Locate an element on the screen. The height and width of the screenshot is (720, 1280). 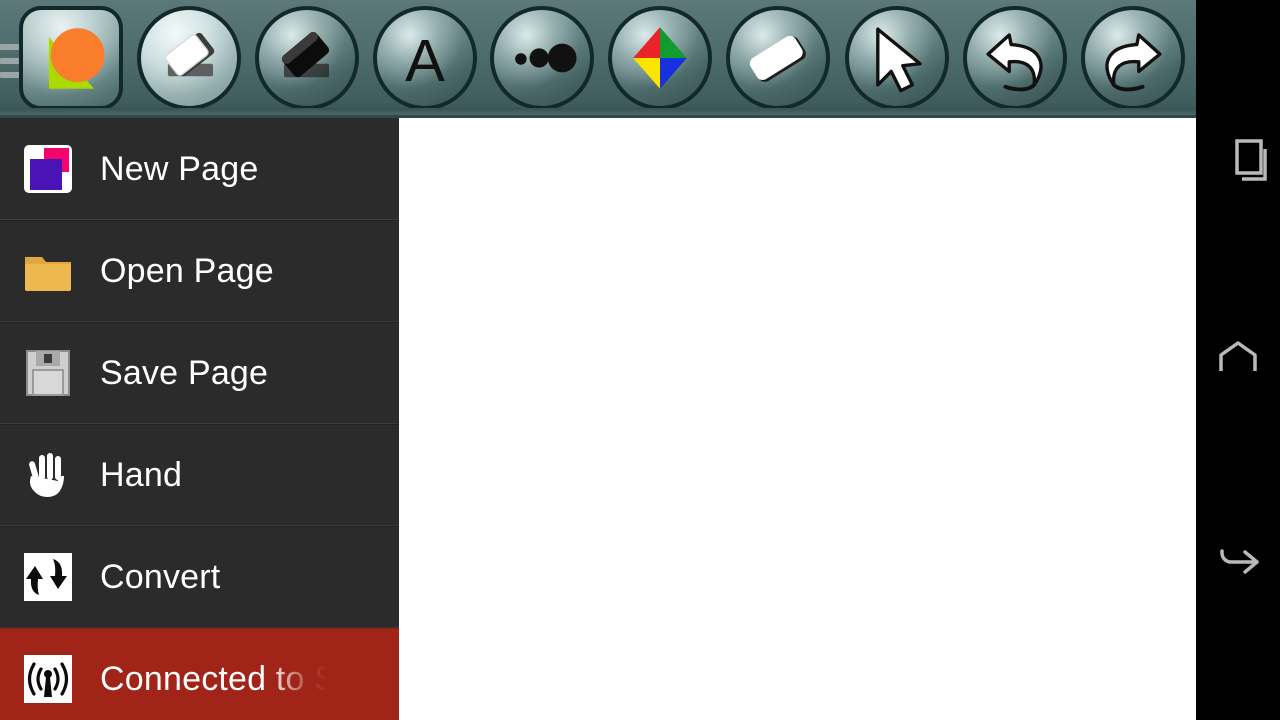
color-diamond-icon is located at coordinates (660, 58).